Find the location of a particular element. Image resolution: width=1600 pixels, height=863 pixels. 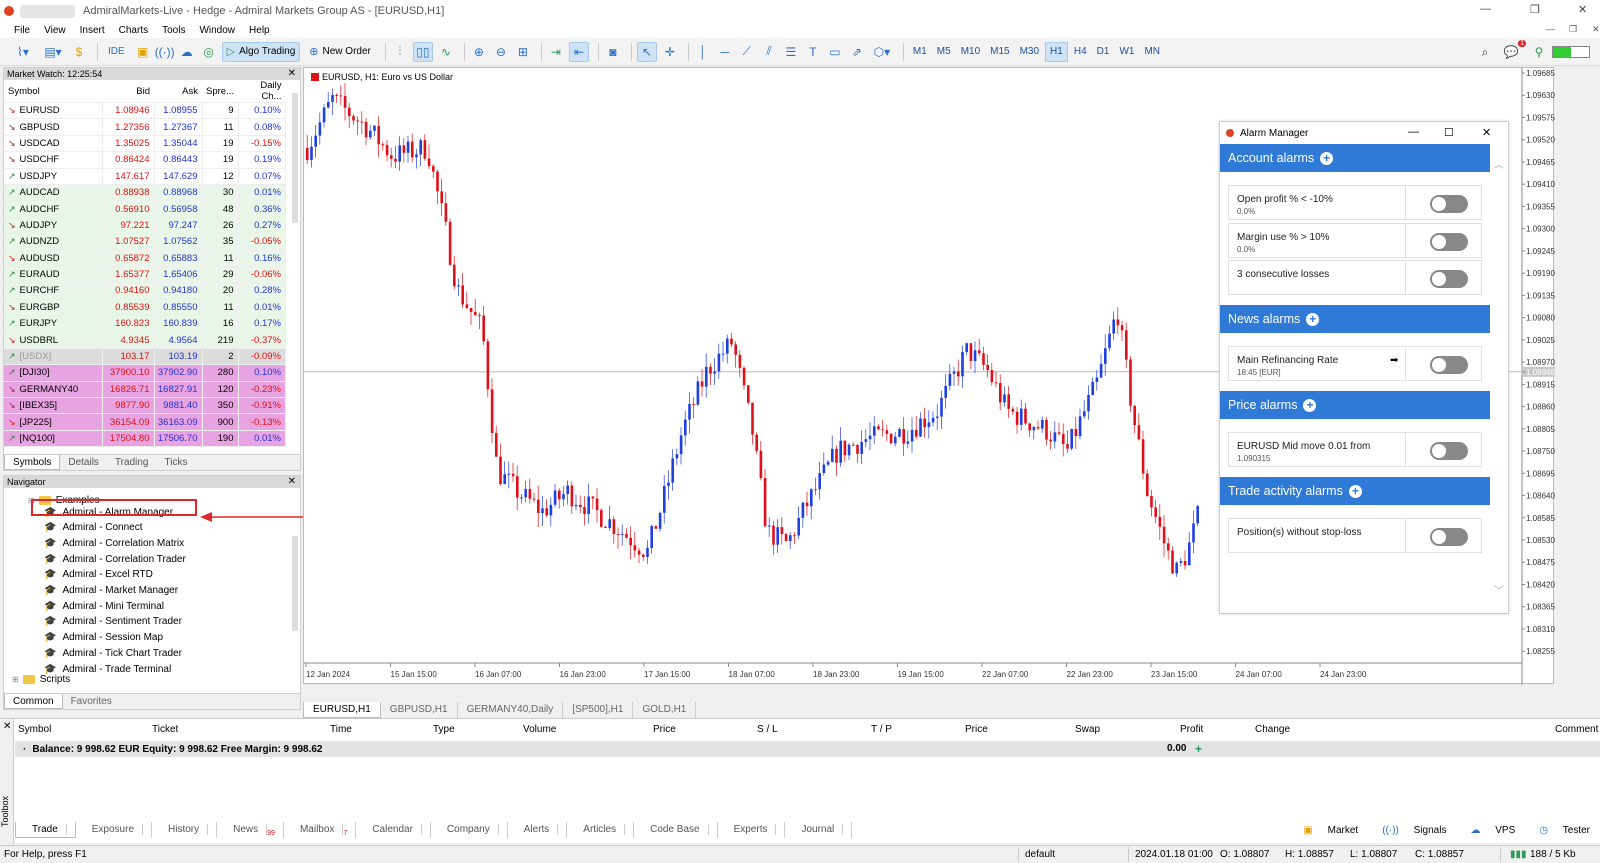

tf-w1: W1 is located at coordinates (1126, 52).